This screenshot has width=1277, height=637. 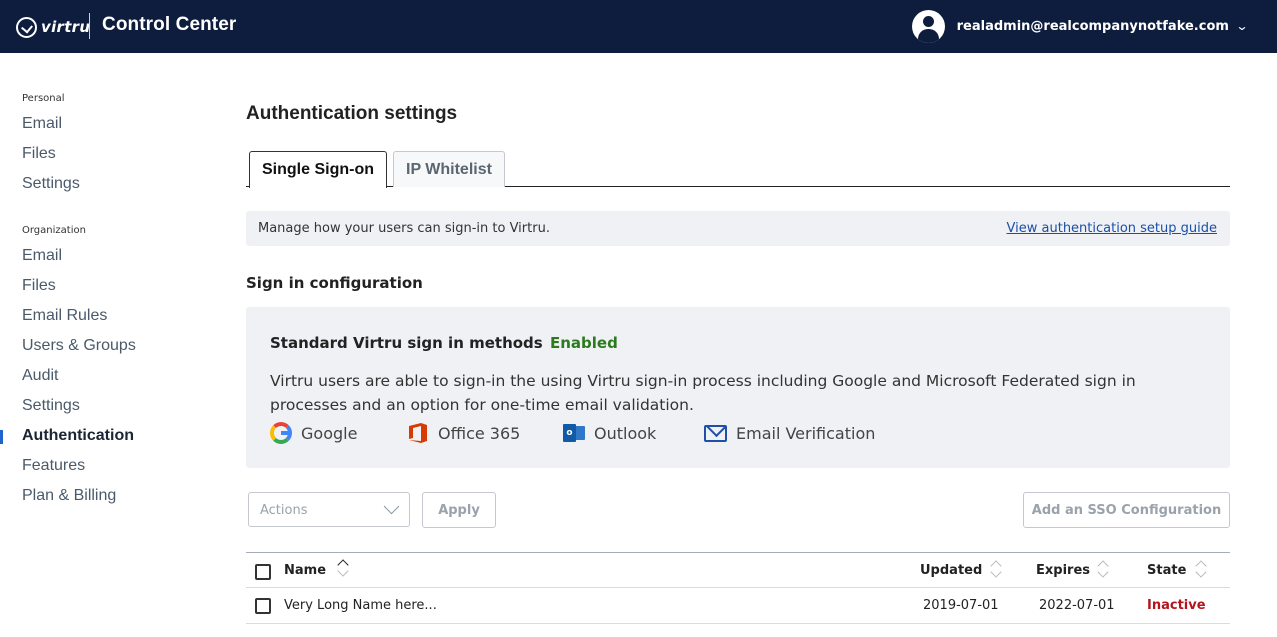 I want to click on tab-ip-whitelist: IP Whitelist, so click(x=449, y=169).